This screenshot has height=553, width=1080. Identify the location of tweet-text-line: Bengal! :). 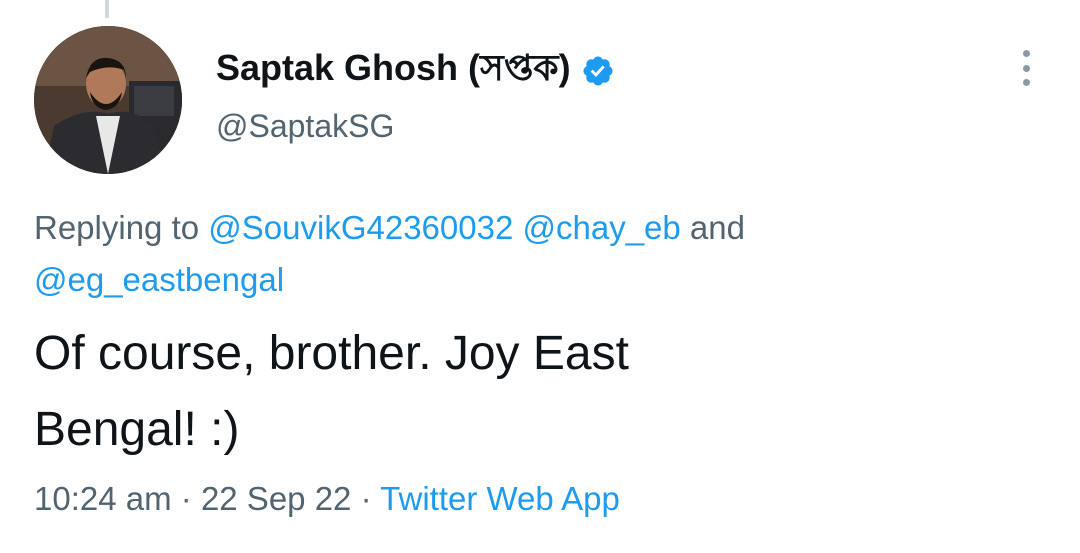
(137, 429).